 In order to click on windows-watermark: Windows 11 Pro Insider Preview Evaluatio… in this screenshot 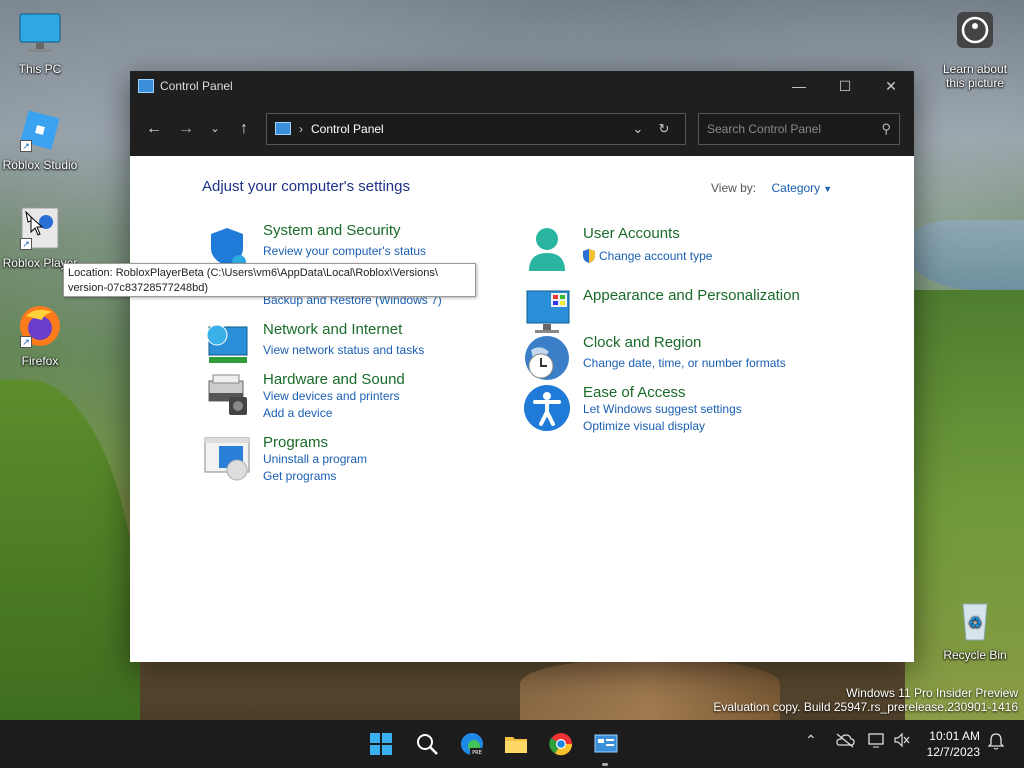, I will do `click(865, 700)`.